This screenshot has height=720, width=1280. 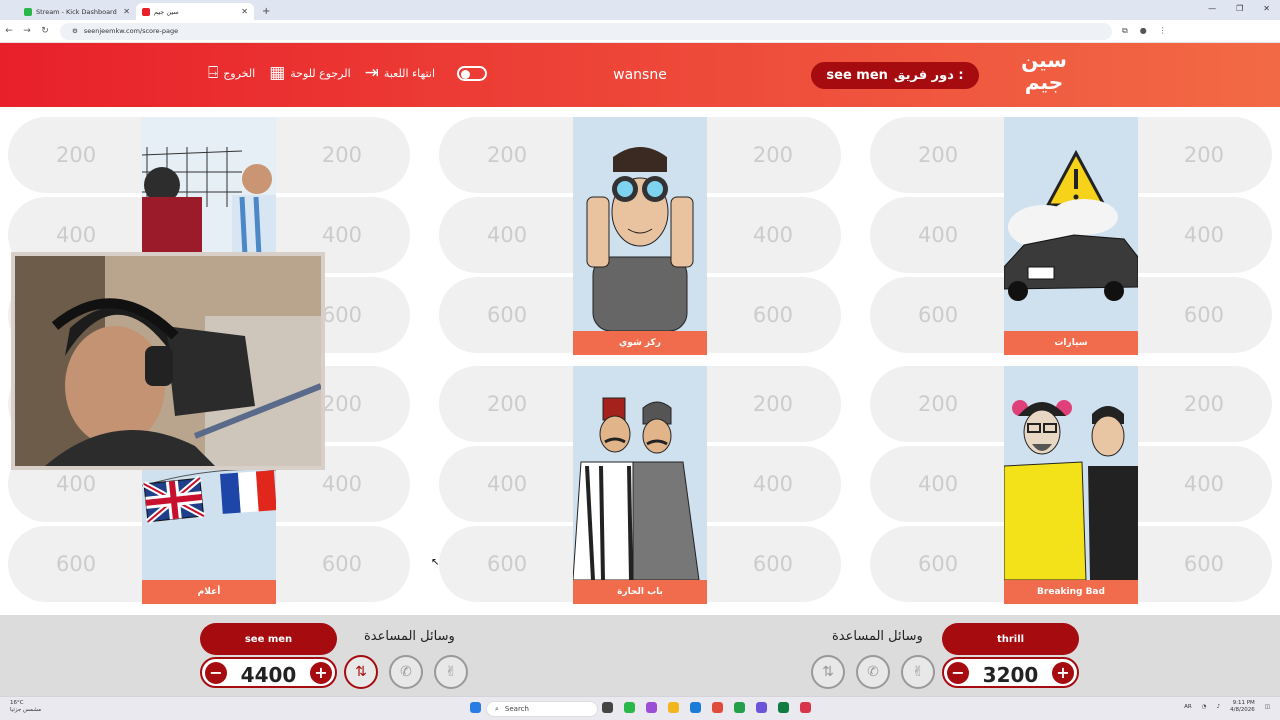 What do you see at coordinates (542, 709) in the screenshot?
I see `taskbar-search: ⌕ Search` at bounding box center [542, 709].